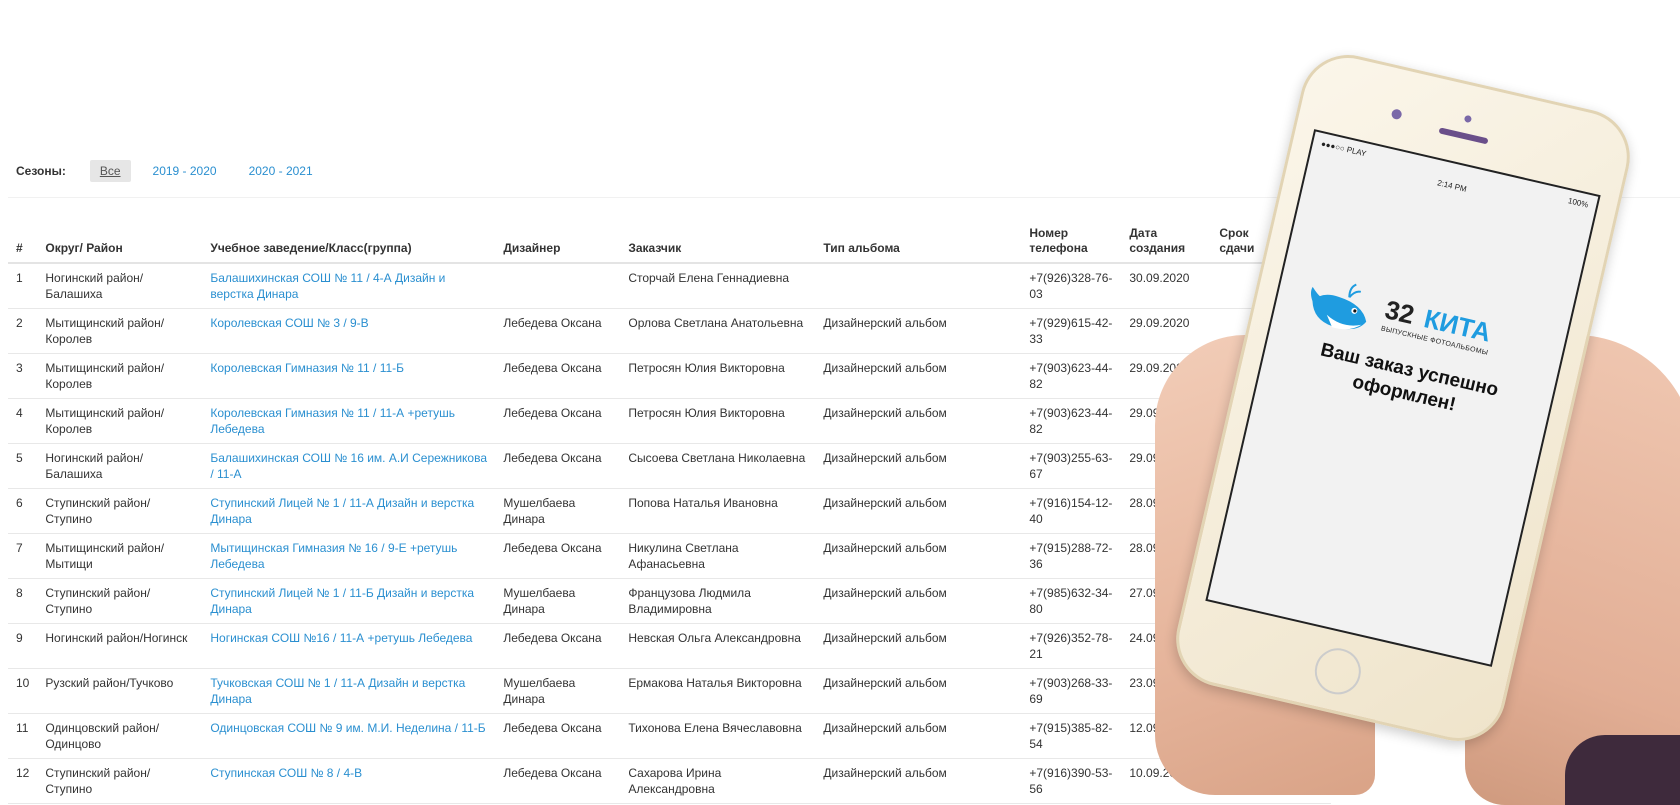 This screenshot has width=1680, height=805. What do you see at coordinates (718, 556) in the screenshot?
I see `cell-customer: Никулина Светлана Афанасьевна` at bounding box center [718, 556].